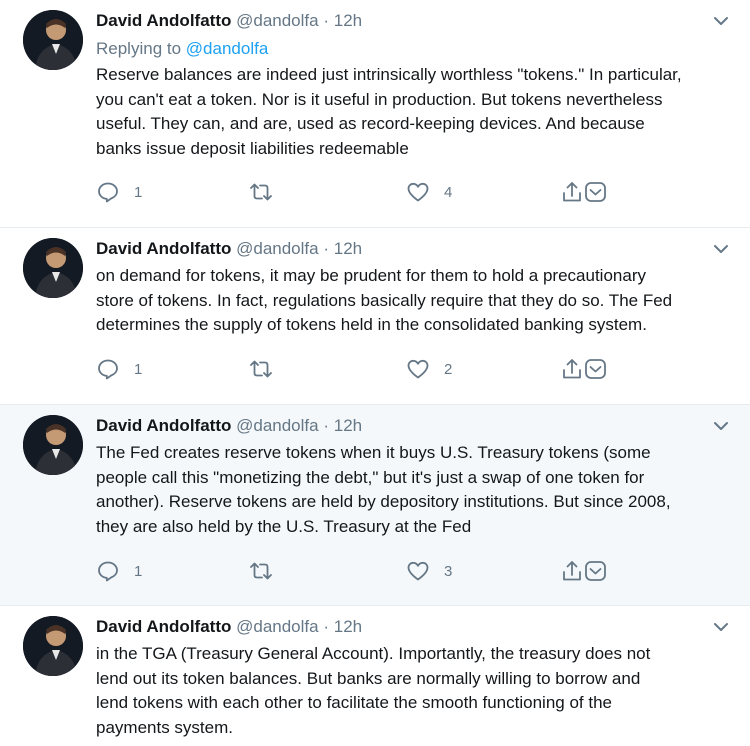  Describe the element at coordinates (361, 571) in the screenshot. I see `tweet-actions: 1 3` at that location.